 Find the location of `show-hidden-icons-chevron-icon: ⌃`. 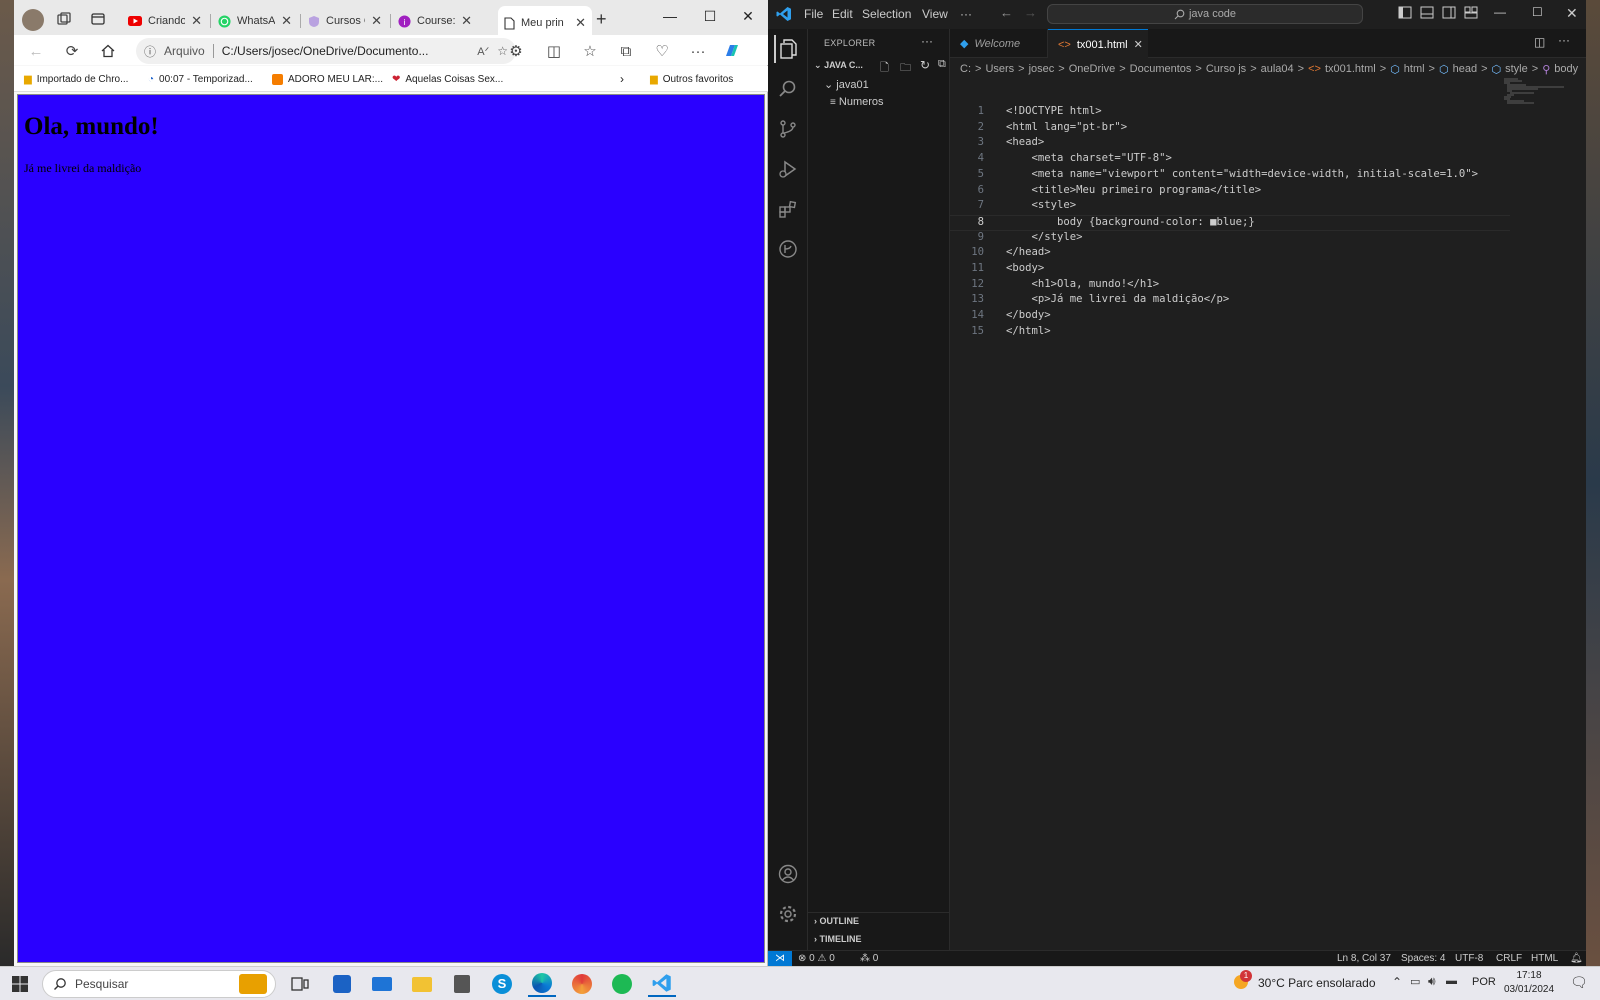

show-hidden-icons-chevron-icon: ⌃ is located at coordinates (1397, 982).